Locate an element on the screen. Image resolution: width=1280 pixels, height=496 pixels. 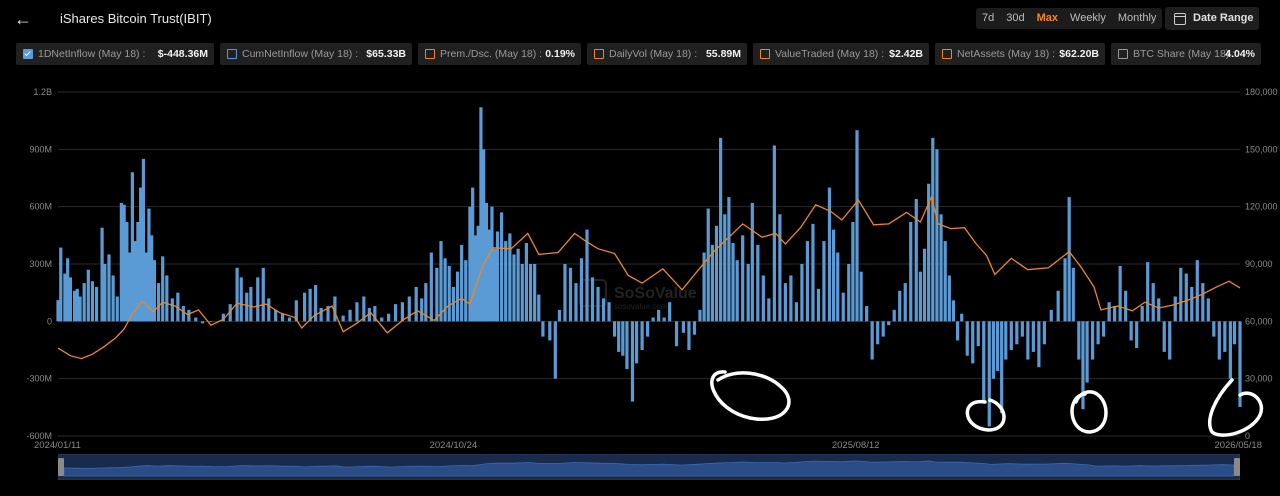
legend-label: 1DNetInflow (May 18) : is located at coordinates (92, 54).